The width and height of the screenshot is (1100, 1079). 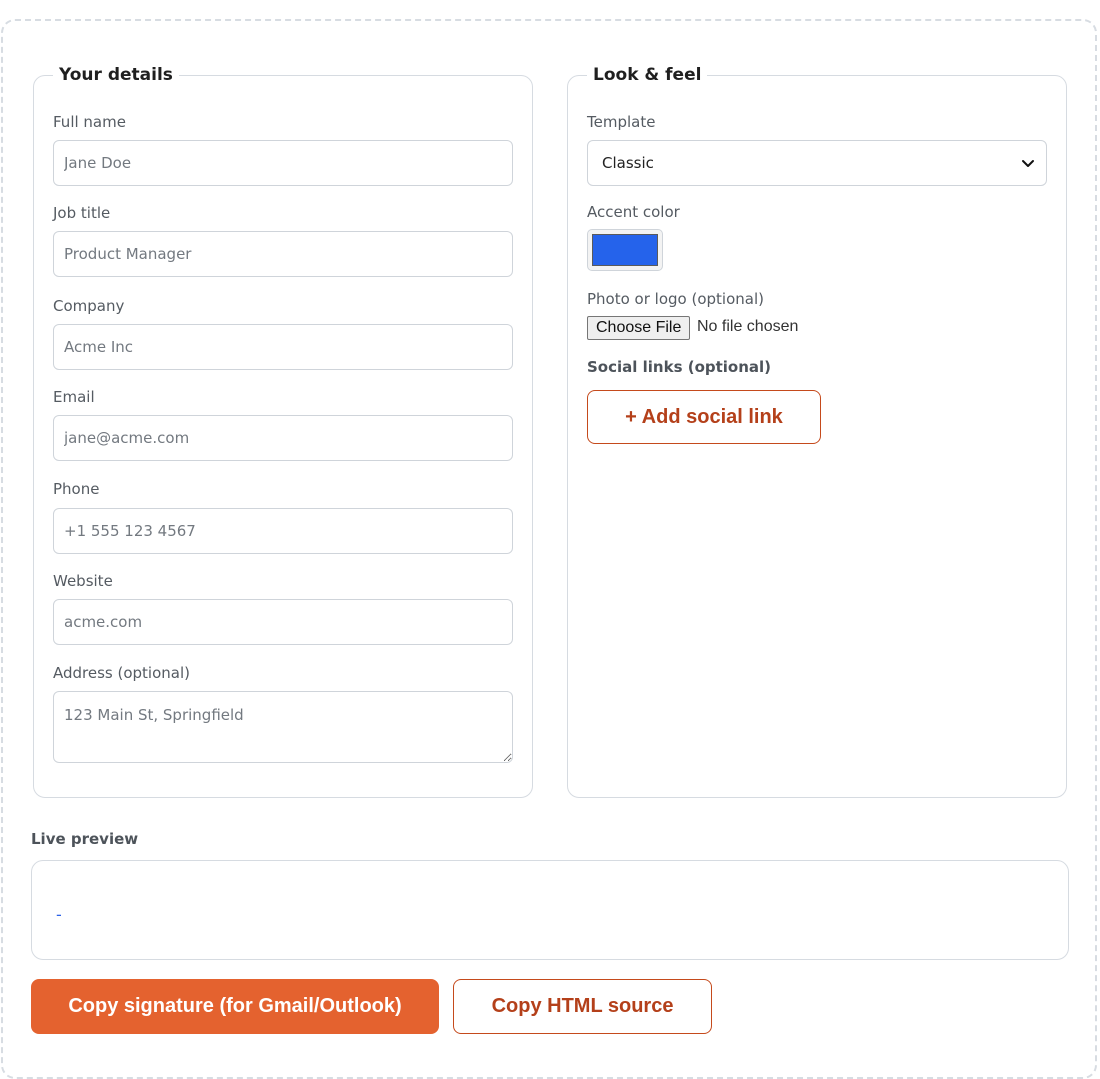 What do you see at coordinates (639, 328) in the screenshot?
I see `choose-file-button: Choose File` at bounding box center [639, 328].